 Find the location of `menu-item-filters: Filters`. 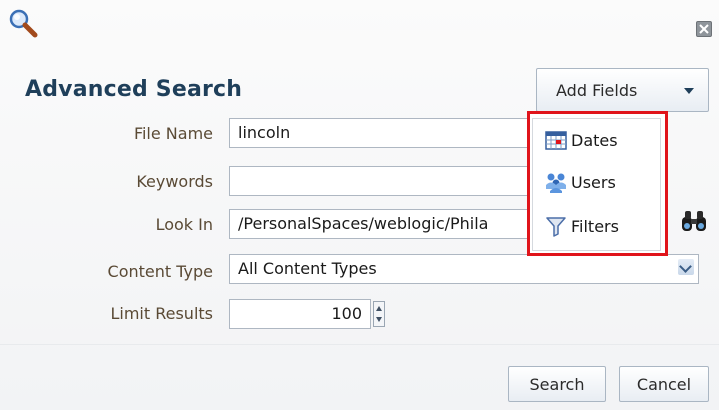

menu-item-filters: Filters is located at coordinates (582, 226).